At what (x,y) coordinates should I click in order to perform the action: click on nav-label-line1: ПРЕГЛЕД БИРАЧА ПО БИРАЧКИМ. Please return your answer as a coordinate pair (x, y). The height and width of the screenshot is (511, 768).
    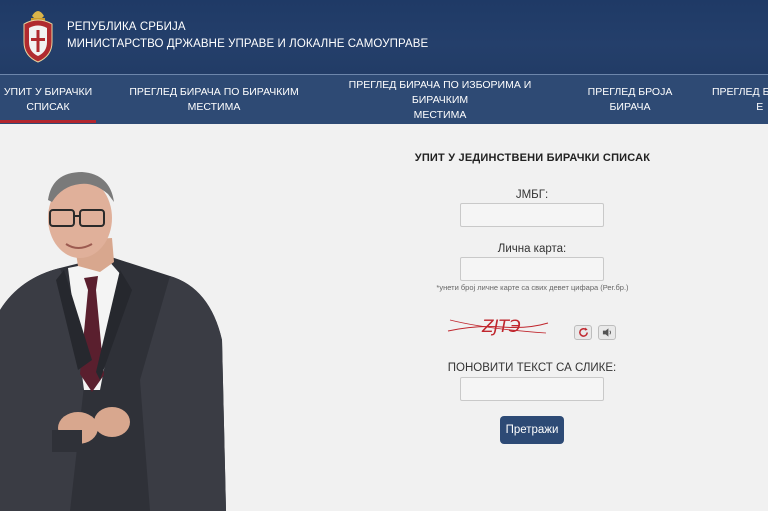
    Looking at the image, I should click on (214, 92).